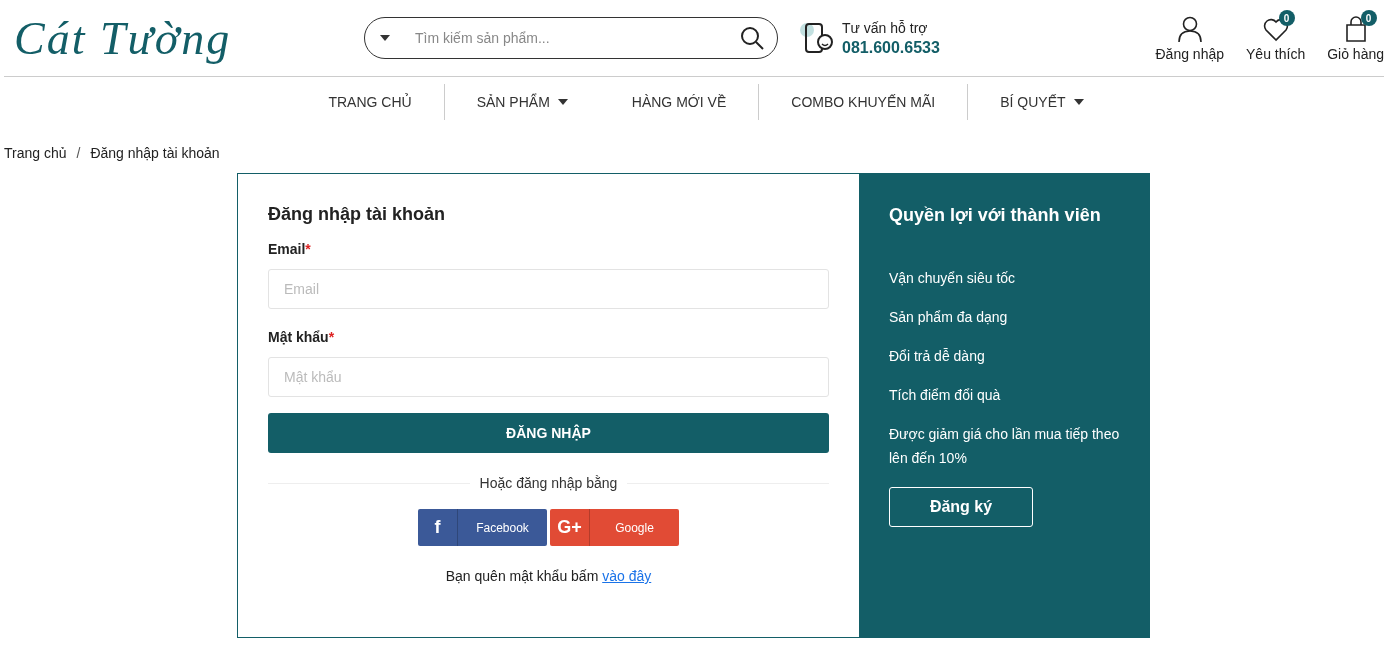 This screenshot has width=1390, height=654. What do you see at coordinates (816, 38) in the screenshot?
I see `phone-support-icon` at bounding box center [816, 38].